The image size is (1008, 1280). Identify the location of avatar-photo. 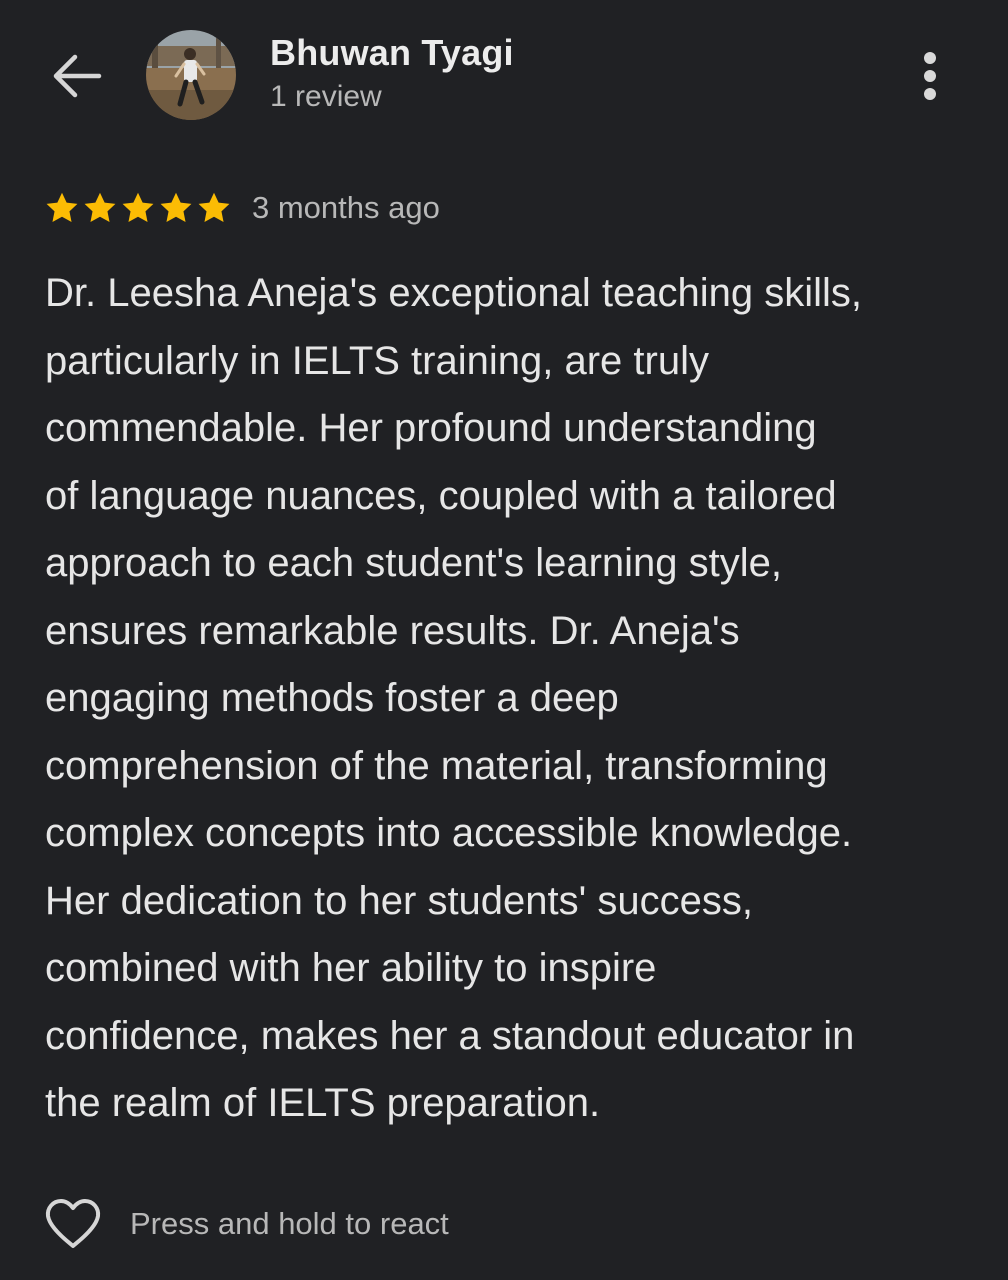
(191, 75).